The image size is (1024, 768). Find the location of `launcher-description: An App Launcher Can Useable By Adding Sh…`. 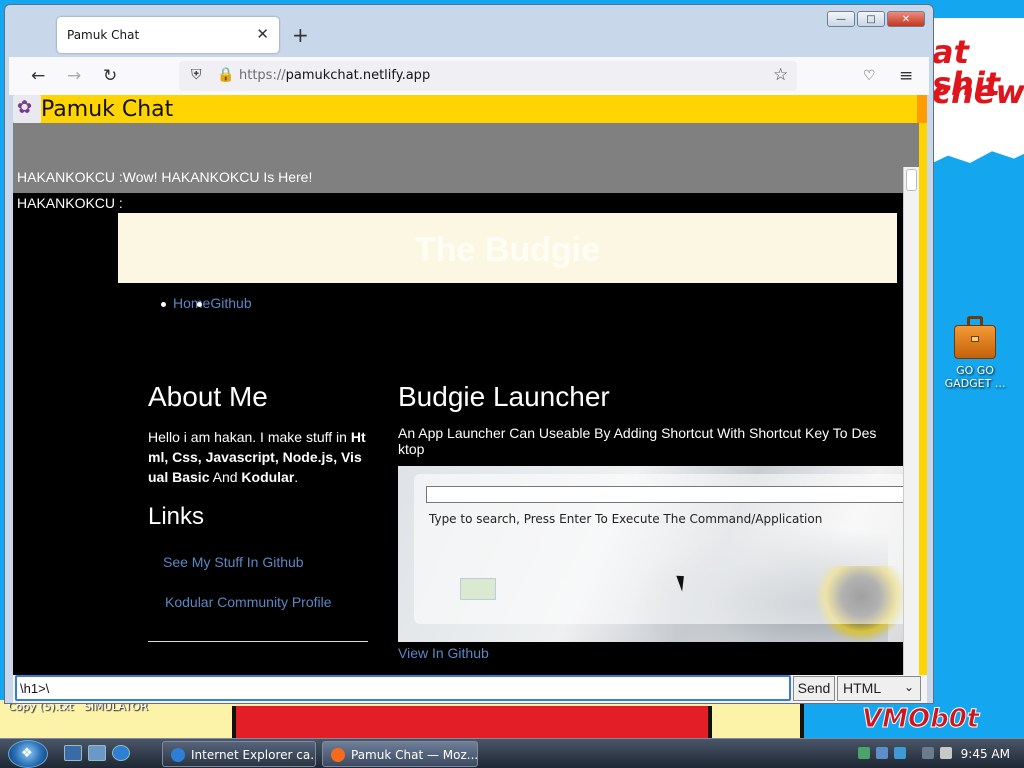

launcher-description: An App Launcher Can Useable By Adding Sh… is located at coordinates (637, 441).